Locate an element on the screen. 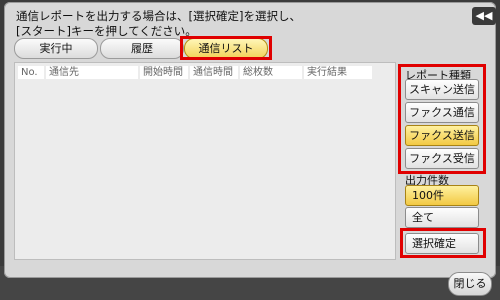 This screenshot has height=300, width=500. report-type-fax-send-button: ファクス送信 is located at coordinates (442, 135).